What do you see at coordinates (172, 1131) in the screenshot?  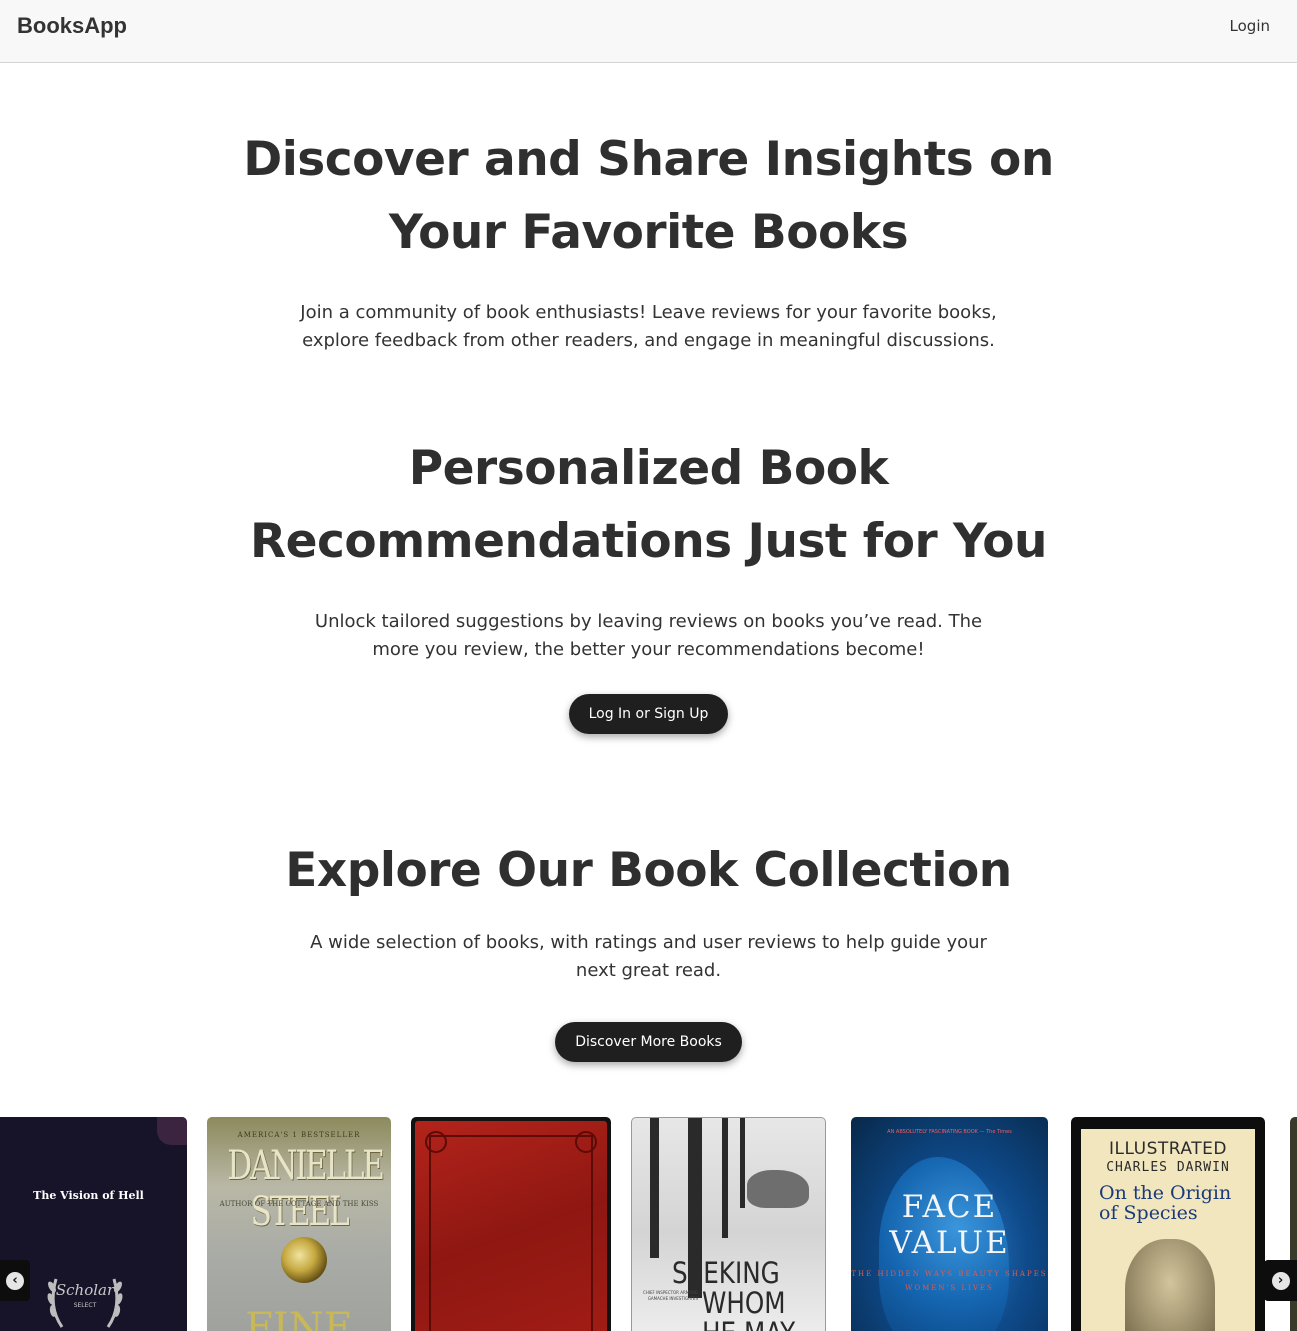 I see `cover-corner` at bounding box center [172, 1131].